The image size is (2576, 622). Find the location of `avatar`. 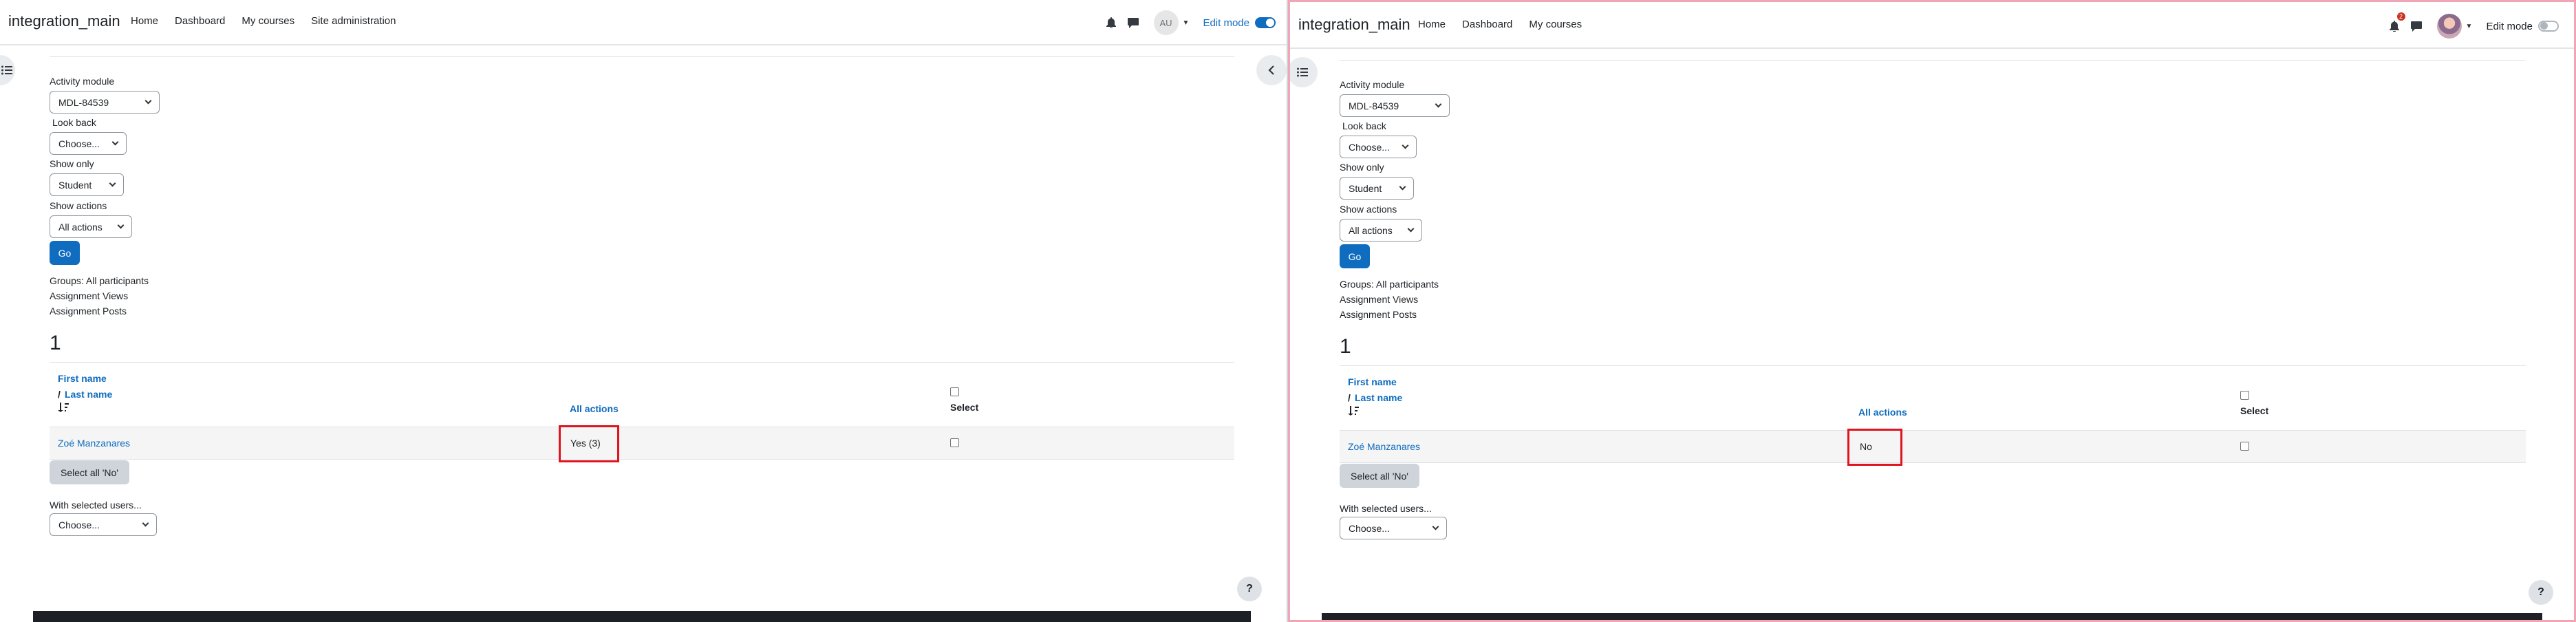

avatar is located at coordinates (2449, 26).